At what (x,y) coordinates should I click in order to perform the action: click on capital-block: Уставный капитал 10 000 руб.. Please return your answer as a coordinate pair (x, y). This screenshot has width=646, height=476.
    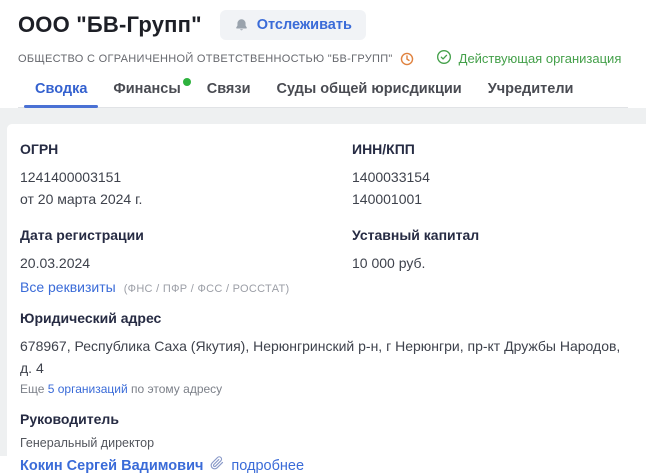
    Looking at the image, I should click on (489, 261).